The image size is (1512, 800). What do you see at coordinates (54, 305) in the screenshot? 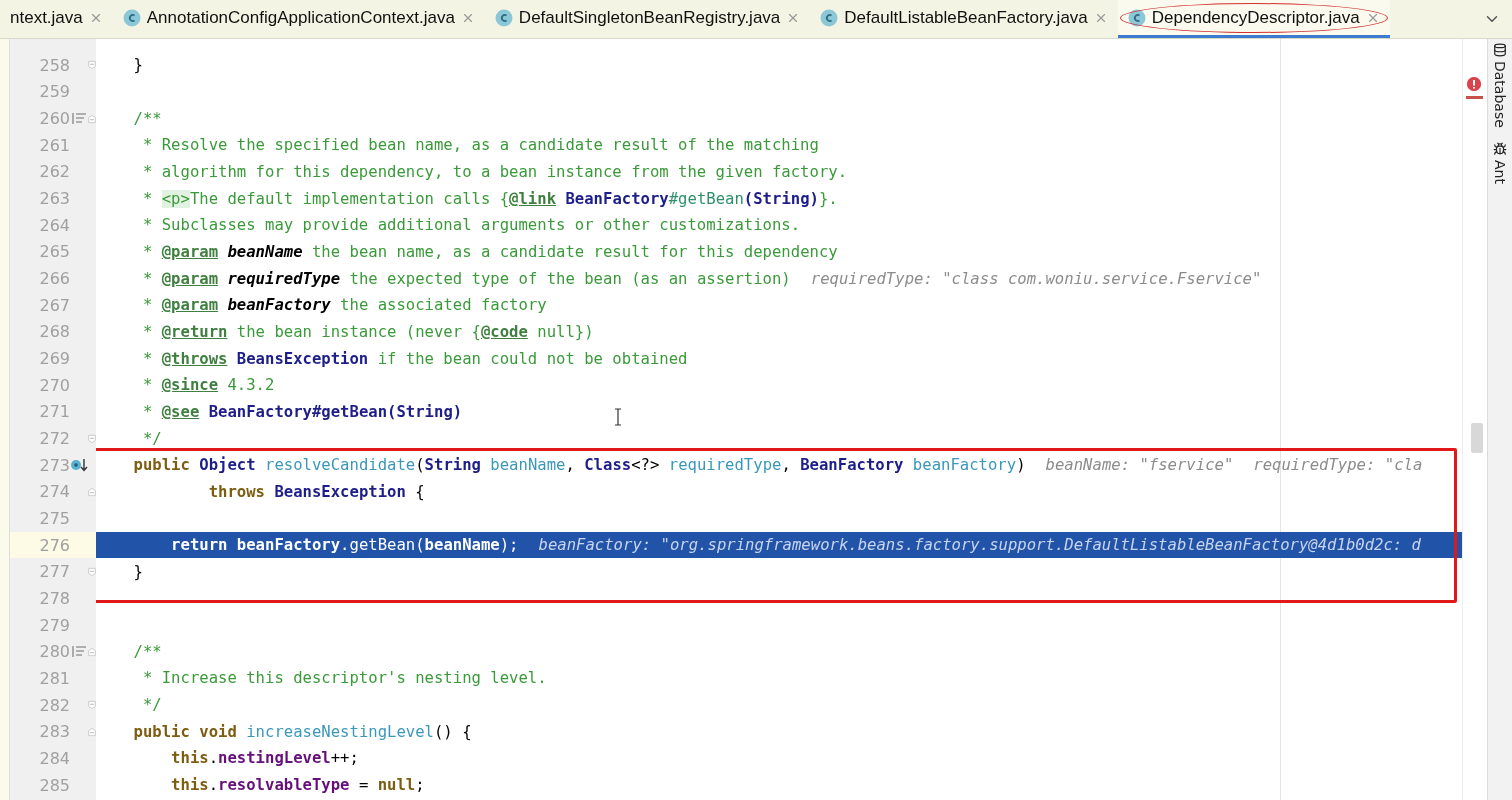
I see `line-number: 267` at bounding box center [54, 305].